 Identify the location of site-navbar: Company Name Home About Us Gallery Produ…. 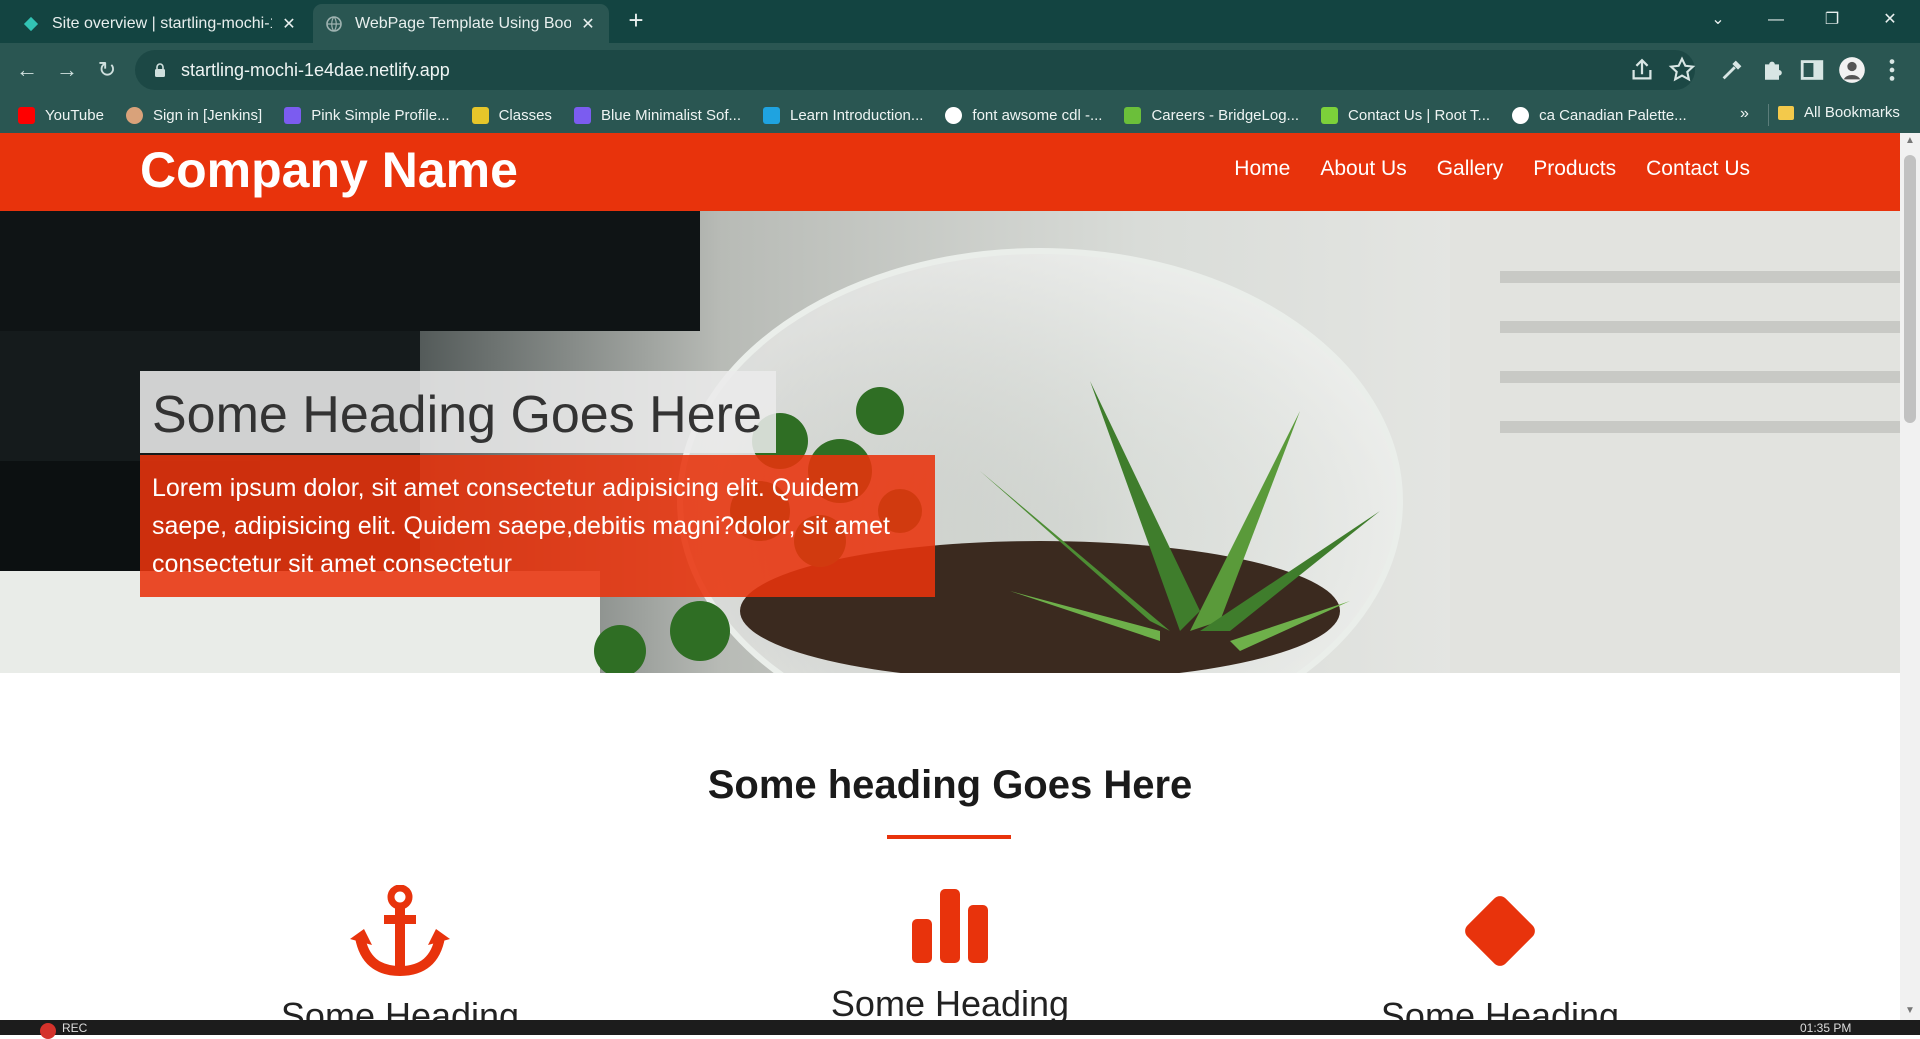
(950, 172).